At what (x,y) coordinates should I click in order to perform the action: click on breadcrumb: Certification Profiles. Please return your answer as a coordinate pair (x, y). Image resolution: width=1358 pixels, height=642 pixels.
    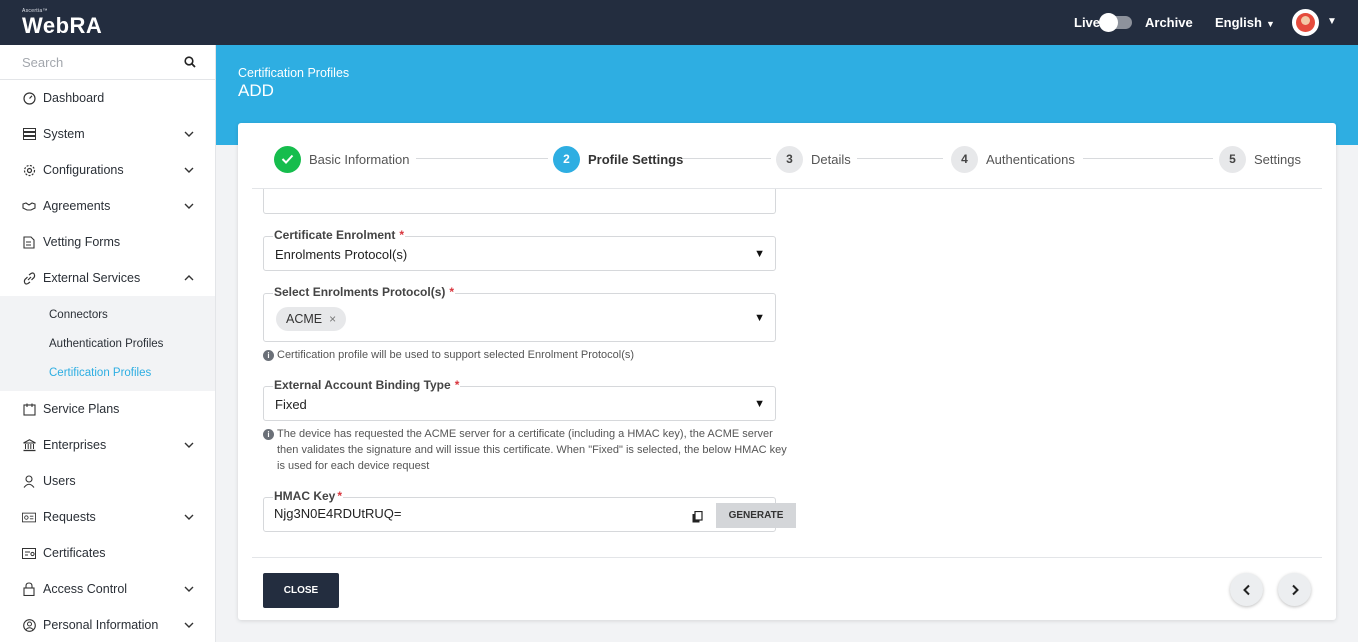
    Looking at the image, I should click on (293, 73).